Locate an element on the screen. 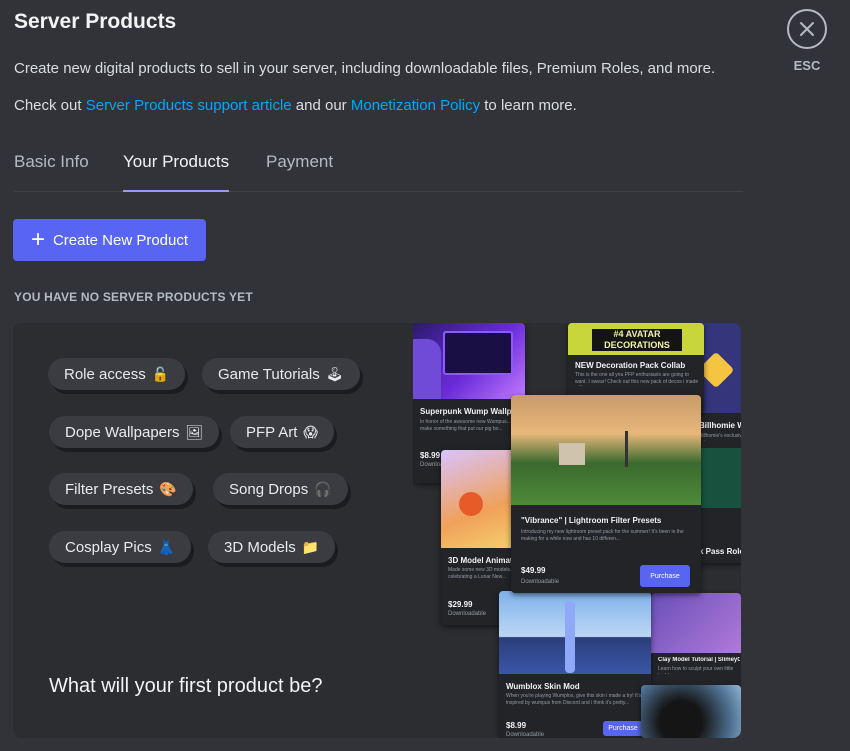 This screenshot has height=751, width=850. card-title: Superpunk Wump Wallpaper is located at coordinates (470, 411).